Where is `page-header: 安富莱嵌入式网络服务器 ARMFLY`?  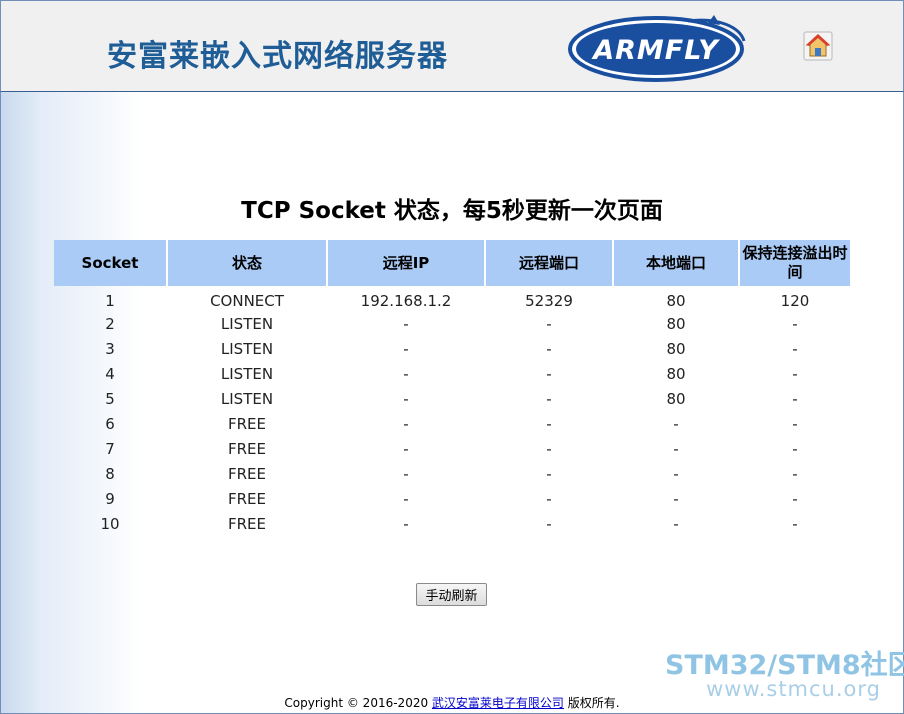 page-header: 安富莱嵌入式网络服务器 ARMFLY is located at coordinates (452, 46).